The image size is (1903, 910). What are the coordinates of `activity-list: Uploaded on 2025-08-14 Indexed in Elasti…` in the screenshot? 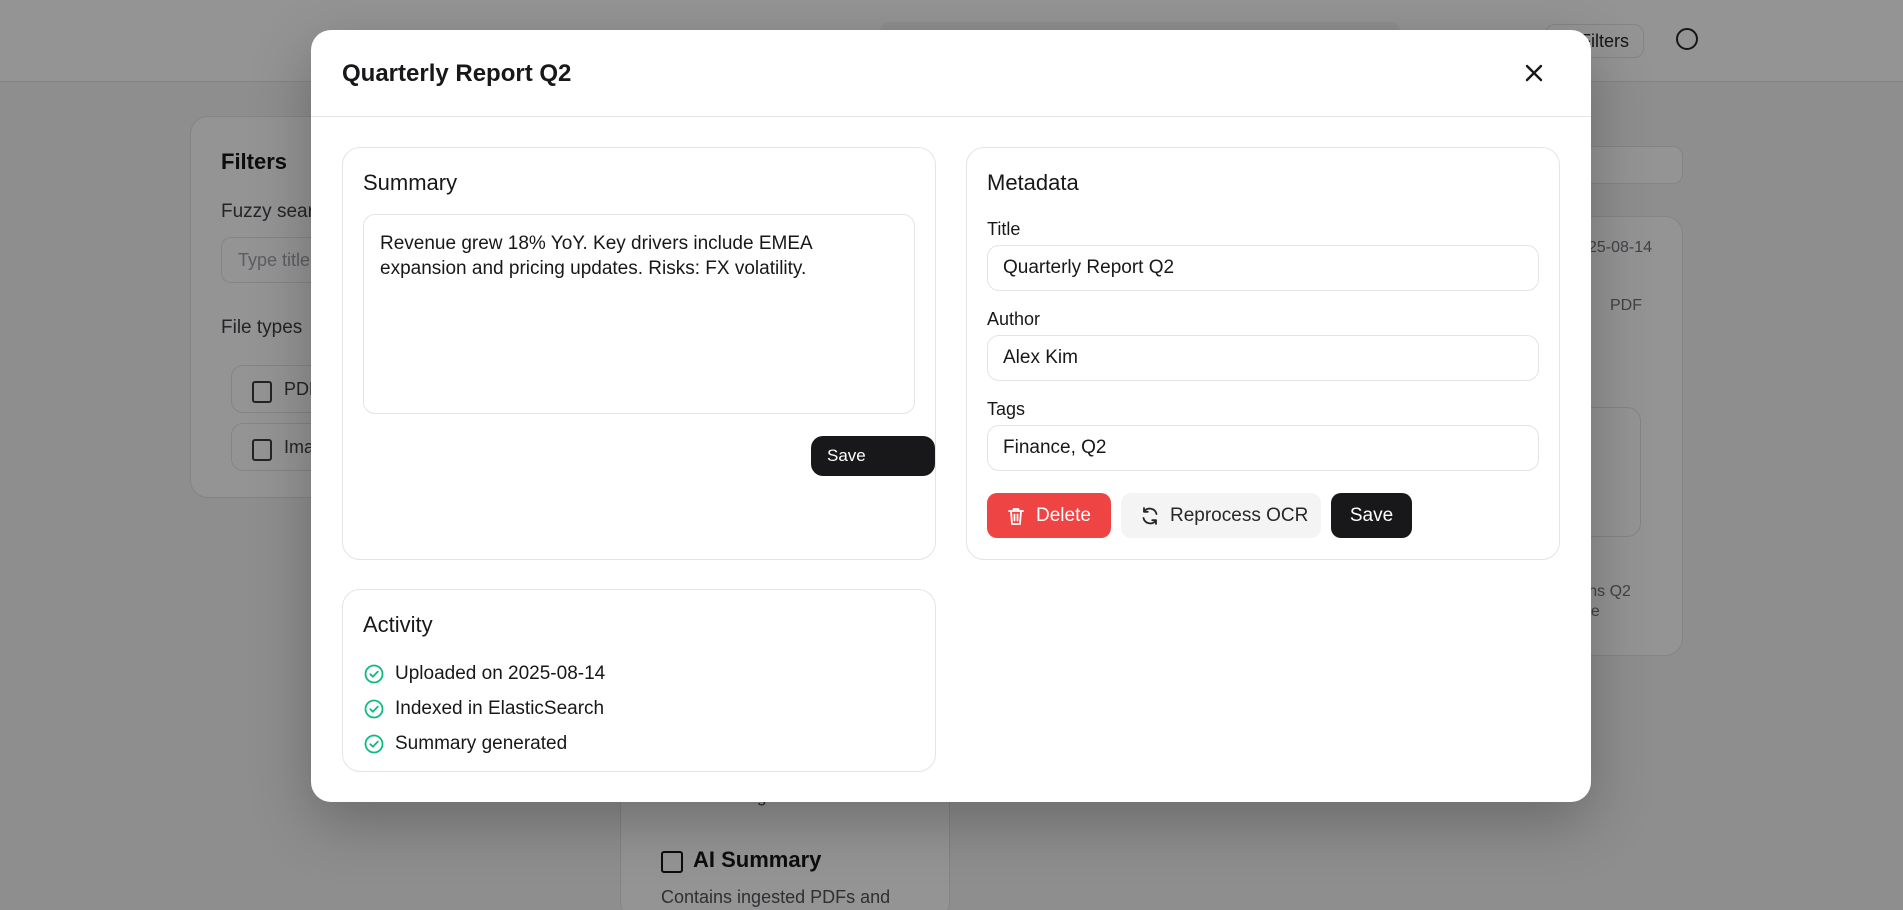 It's located at (484, 708).